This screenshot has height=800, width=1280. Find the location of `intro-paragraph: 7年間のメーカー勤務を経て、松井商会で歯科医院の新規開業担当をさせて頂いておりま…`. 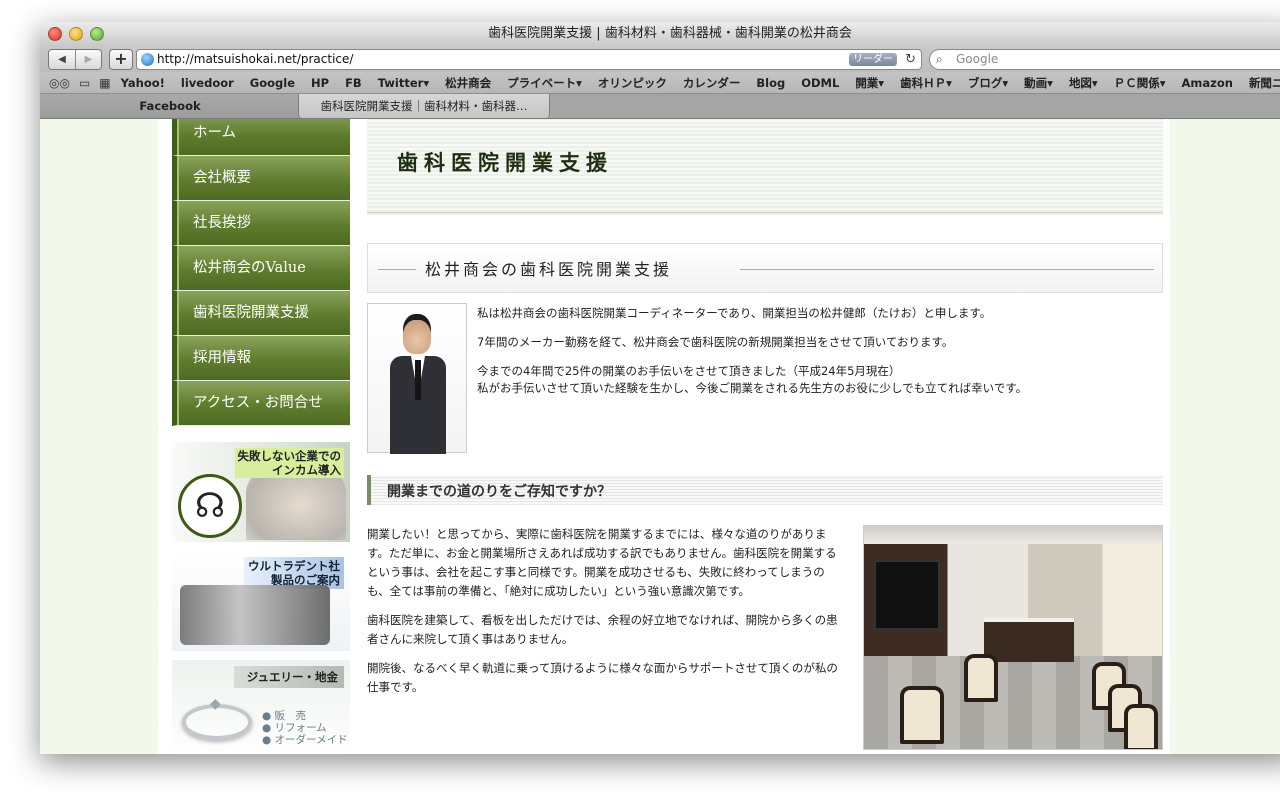

intro-paragraph: 7年間のメーカー勤務を経て、松井商会で歯科医院の新規開業担当をさせて頂いておりま… is located at coordinates (715, 342).